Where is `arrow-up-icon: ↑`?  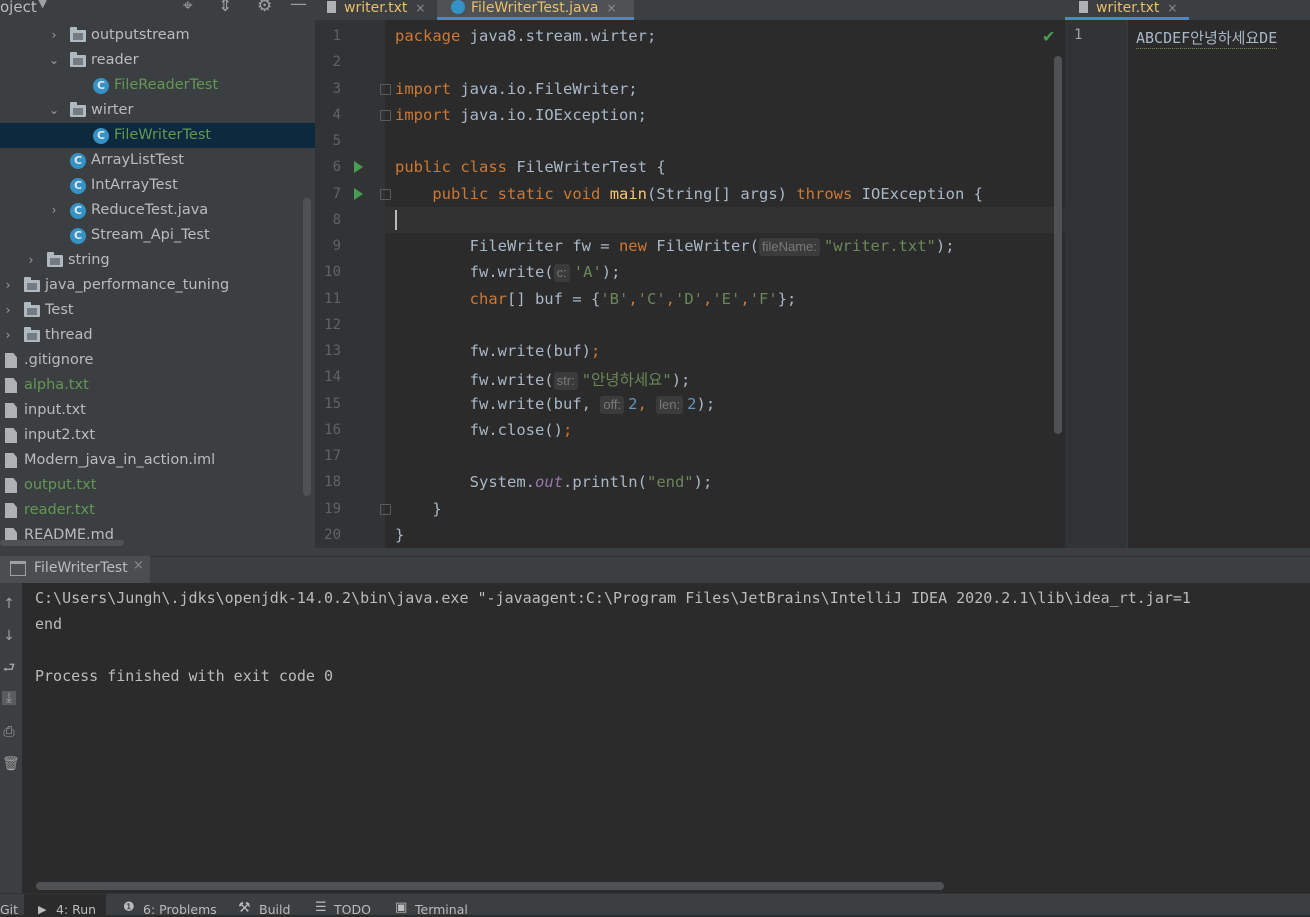
arrow-up-icon: ↑ is located at coordinates (9, 604).